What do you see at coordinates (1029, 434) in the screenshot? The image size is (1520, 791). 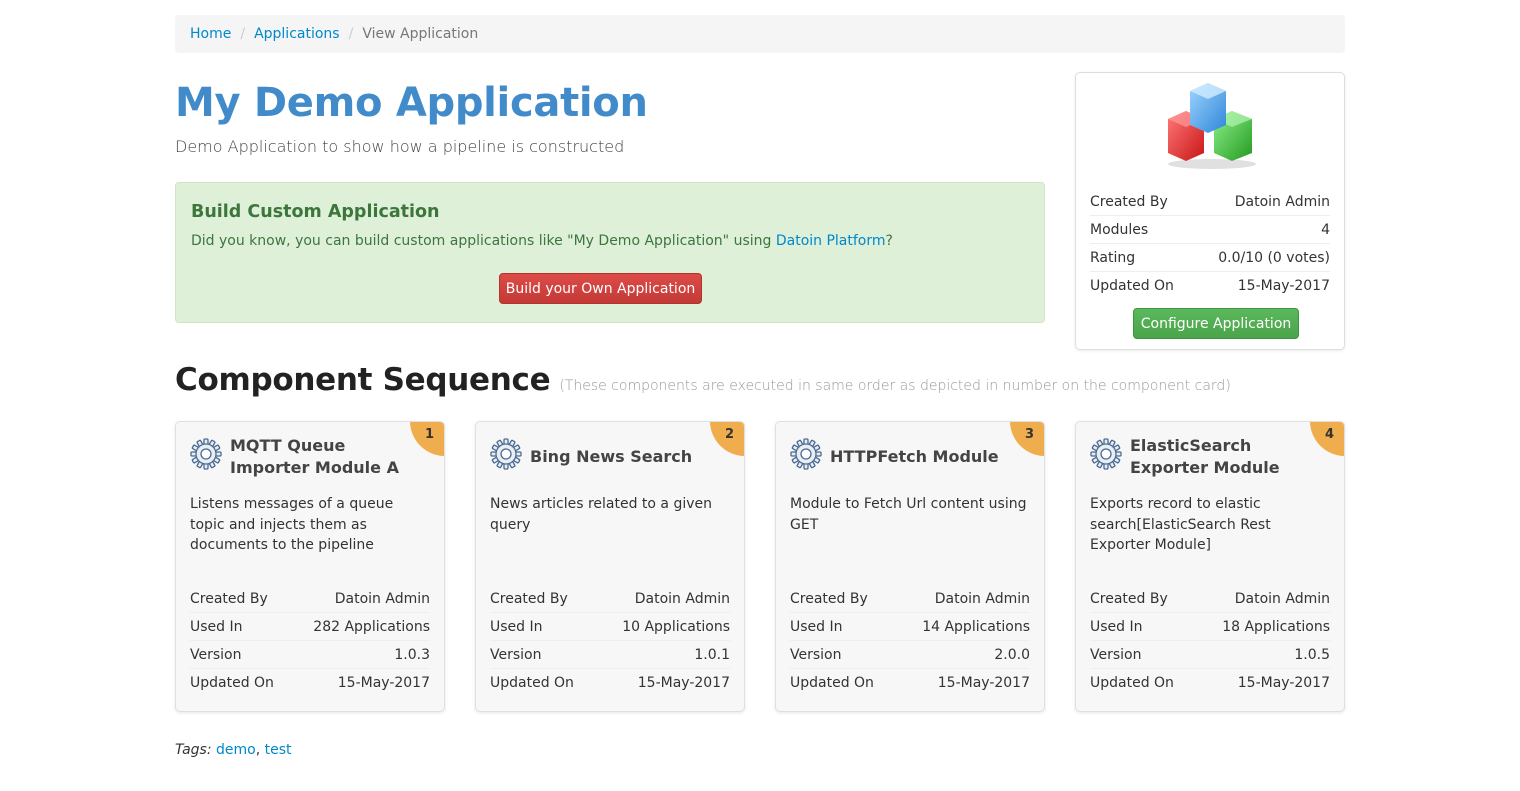 I see `order-number: 3` at bounding box center [1029, 434].